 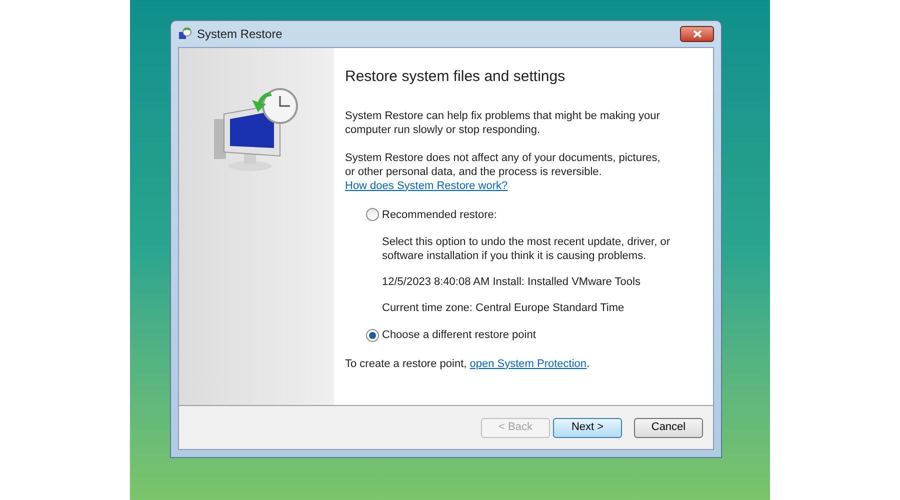 What do you see at coordinates (426, 186) in the screenshot?
I see `help-link: How does System Restore work?` at bounding box center [426, 186].